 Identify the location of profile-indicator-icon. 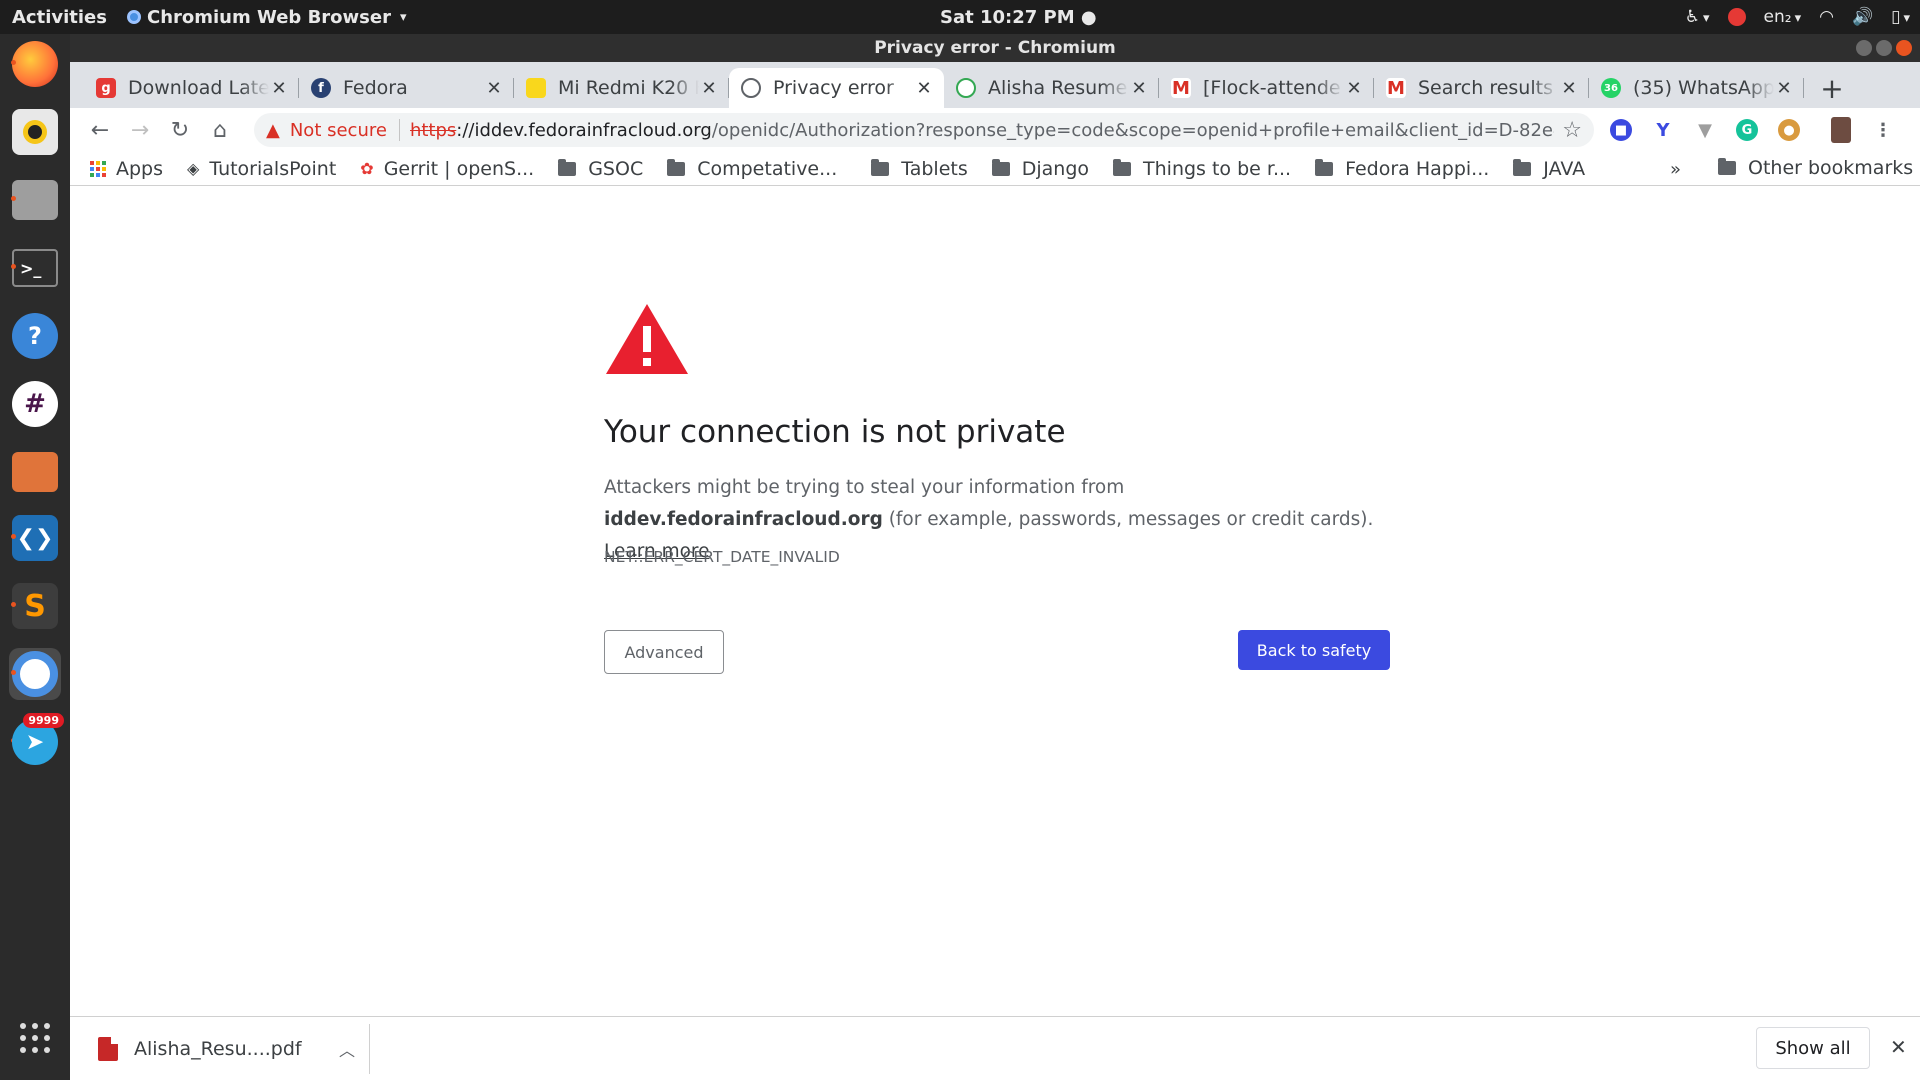
(1736, 17).